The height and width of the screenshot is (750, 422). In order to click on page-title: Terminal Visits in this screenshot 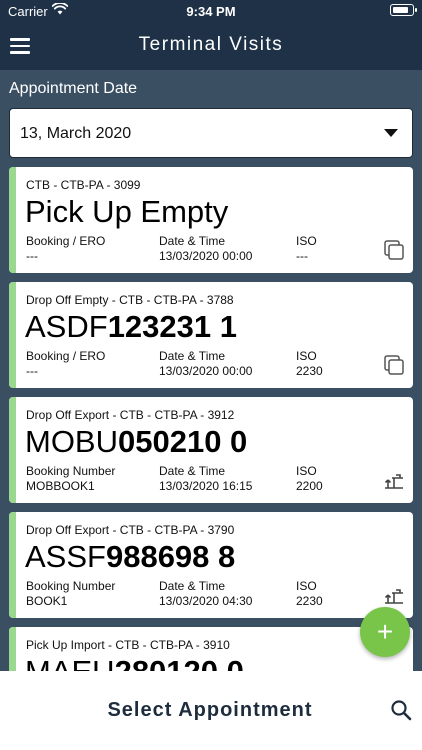, I will do `click(211, 44)`.